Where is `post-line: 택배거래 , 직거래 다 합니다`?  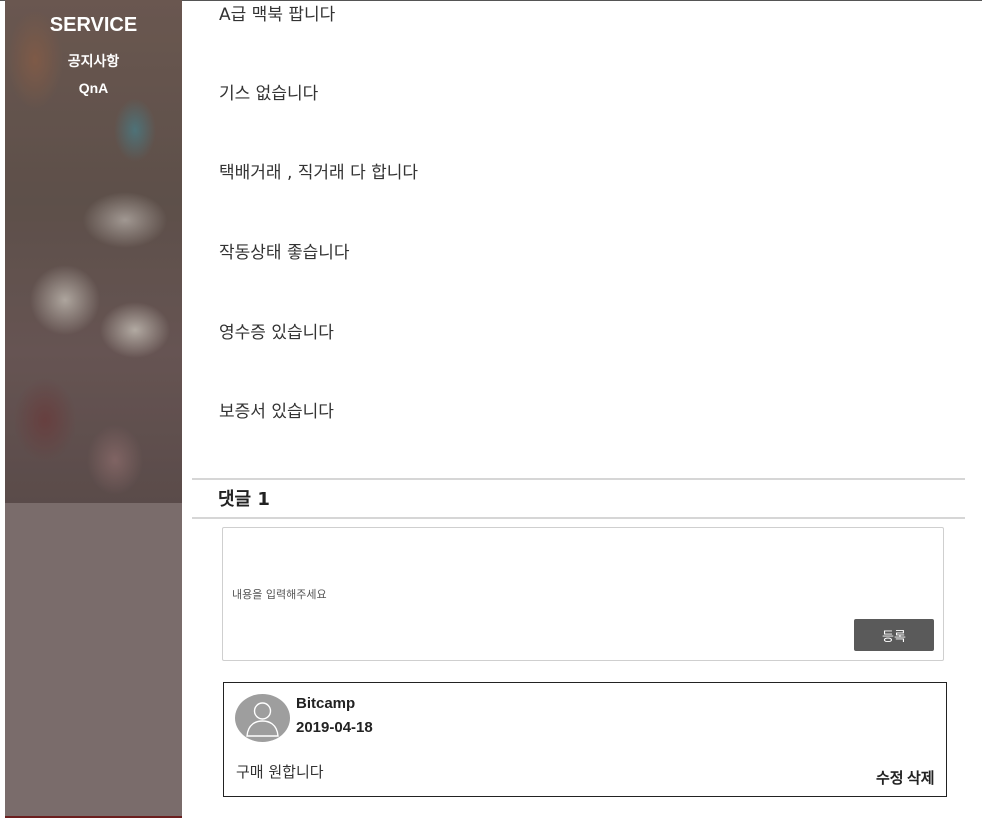 post-line: 택배거래 , 직거래 다 합니다 is located at coordinates (319, 173).